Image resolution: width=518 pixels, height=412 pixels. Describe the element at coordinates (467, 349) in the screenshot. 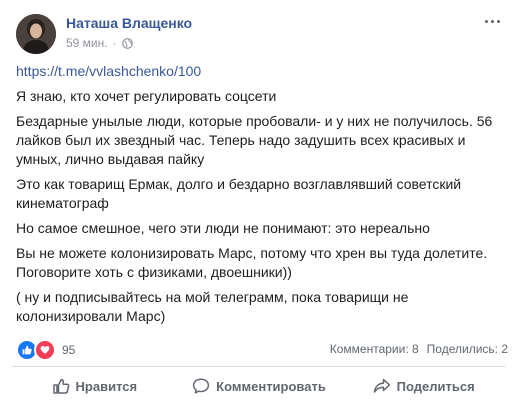

I see `shares-count-link: Поделились: 2` at that location.